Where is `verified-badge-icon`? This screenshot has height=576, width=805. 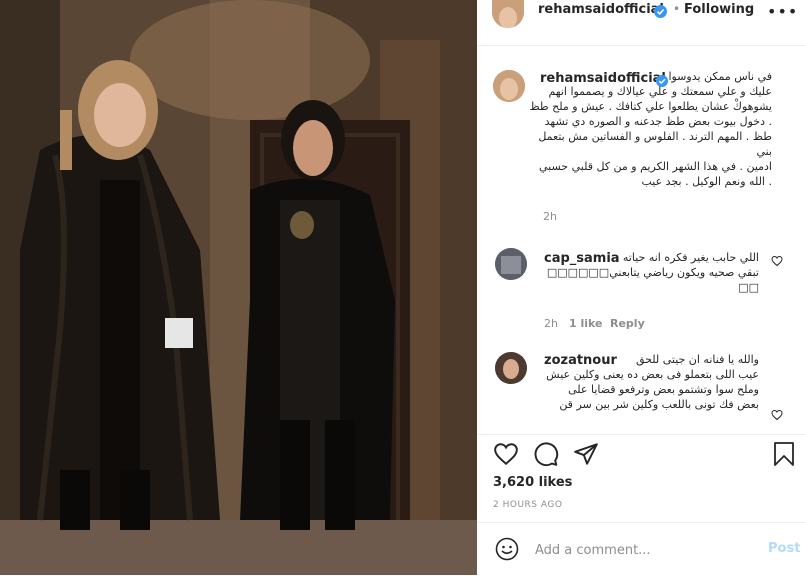 verified-badge-icon is located at coordinates (660, 12).